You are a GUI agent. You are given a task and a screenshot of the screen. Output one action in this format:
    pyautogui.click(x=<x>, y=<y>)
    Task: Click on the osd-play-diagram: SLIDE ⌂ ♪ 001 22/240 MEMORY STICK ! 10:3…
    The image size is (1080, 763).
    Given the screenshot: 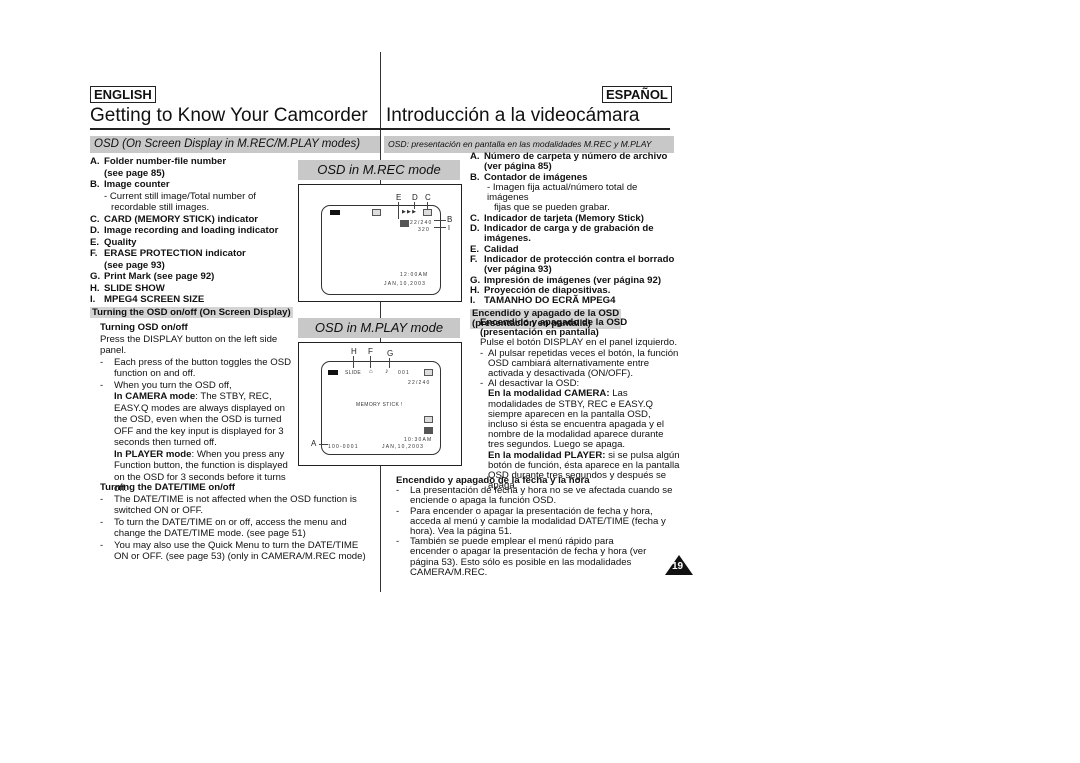 What is the action you would take?
    pyautogui.click(x=380, y=404)
    